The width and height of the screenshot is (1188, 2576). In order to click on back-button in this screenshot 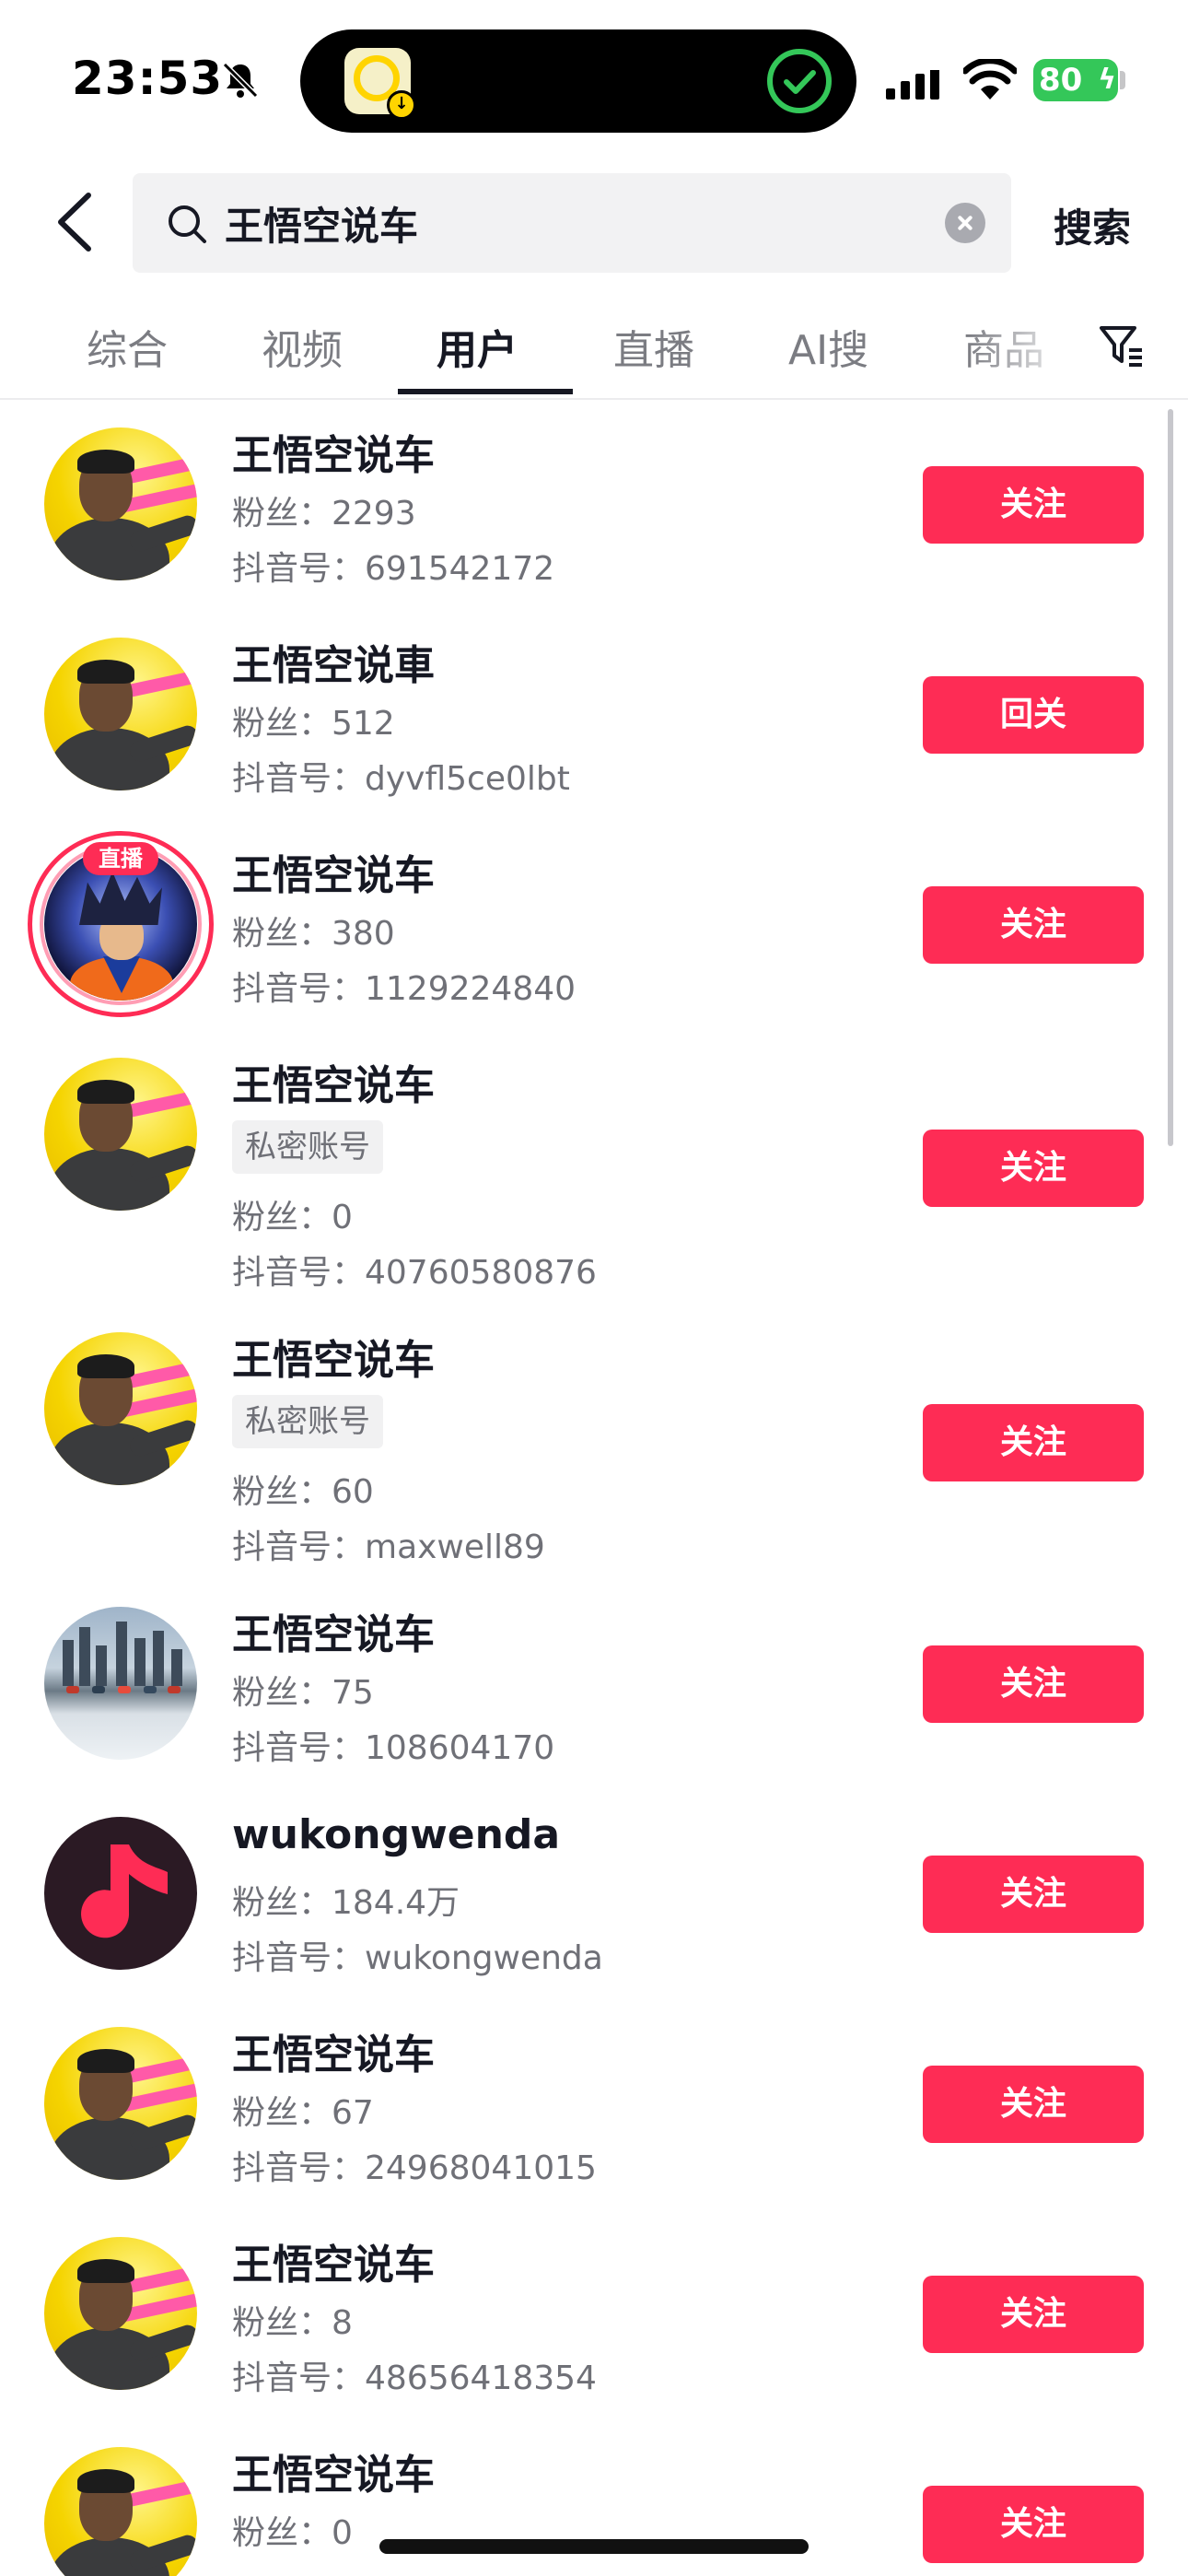, I will do `click(75, 222)`.